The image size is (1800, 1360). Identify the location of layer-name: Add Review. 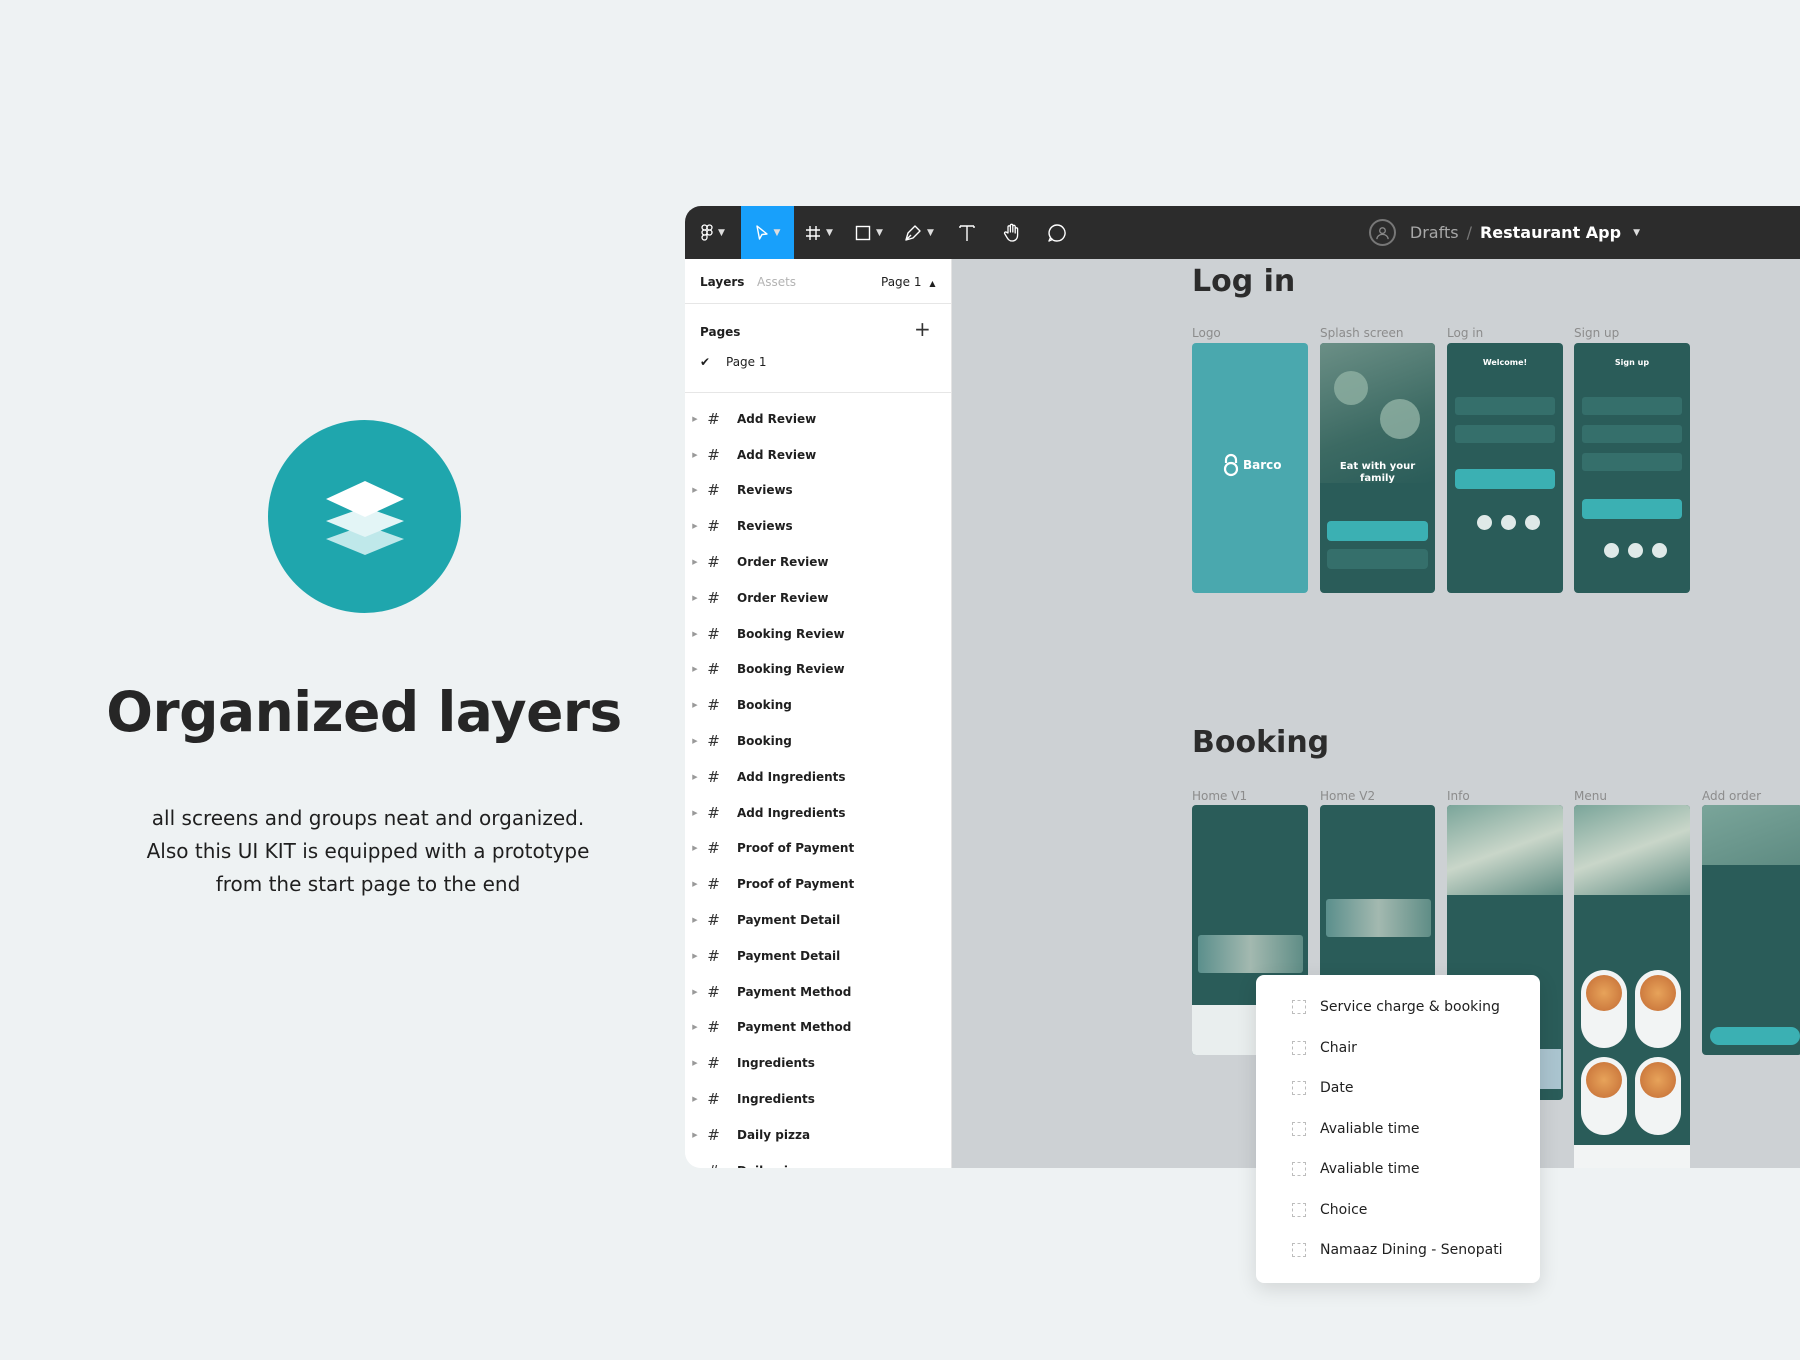
(777, 454).